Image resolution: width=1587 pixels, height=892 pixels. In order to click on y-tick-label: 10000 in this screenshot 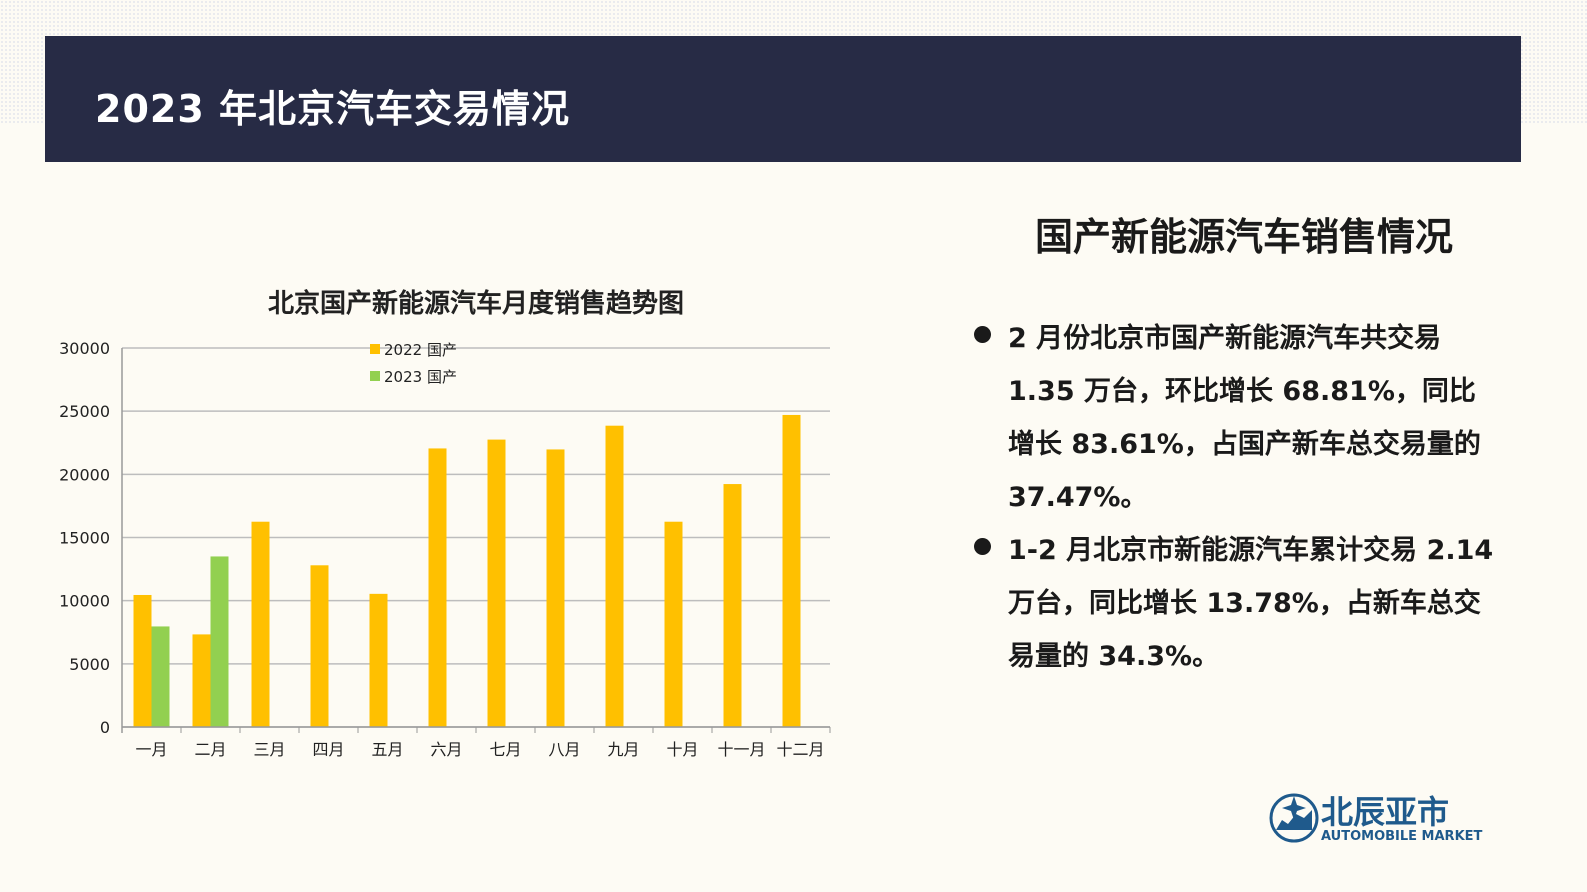, I will do `click(84, 601)`.